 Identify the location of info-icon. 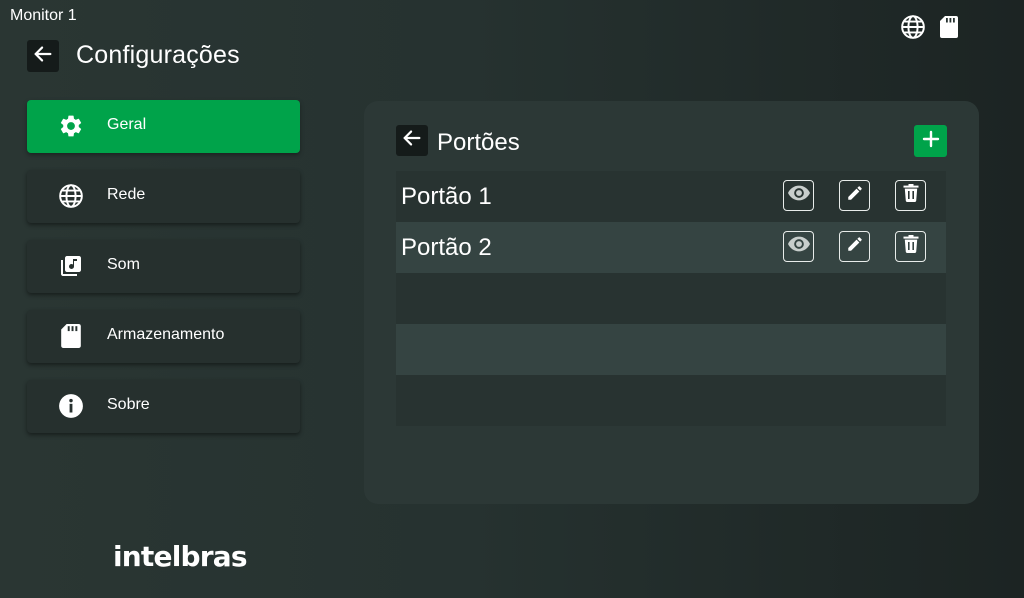
(71, 406).